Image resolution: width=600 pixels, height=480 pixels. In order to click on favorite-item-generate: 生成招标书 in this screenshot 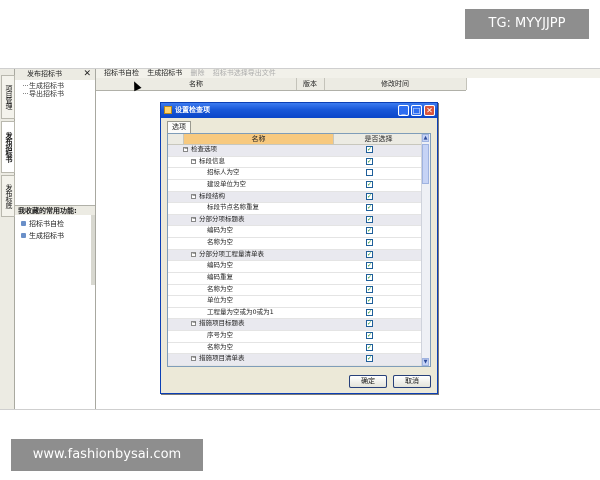, I will do `click(42, 236)`.